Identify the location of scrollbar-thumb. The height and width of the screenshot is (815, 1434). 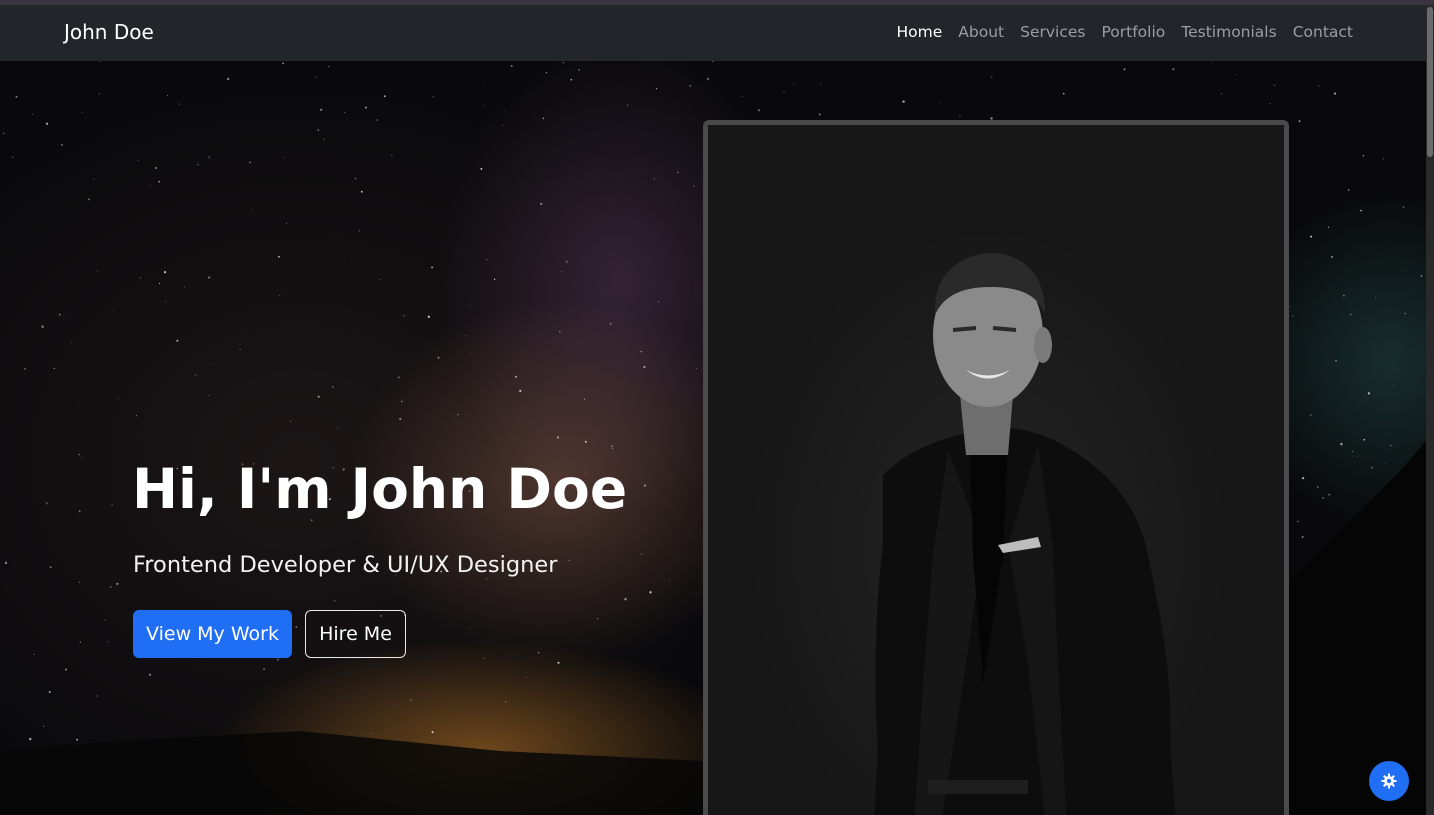
(1430, 82).